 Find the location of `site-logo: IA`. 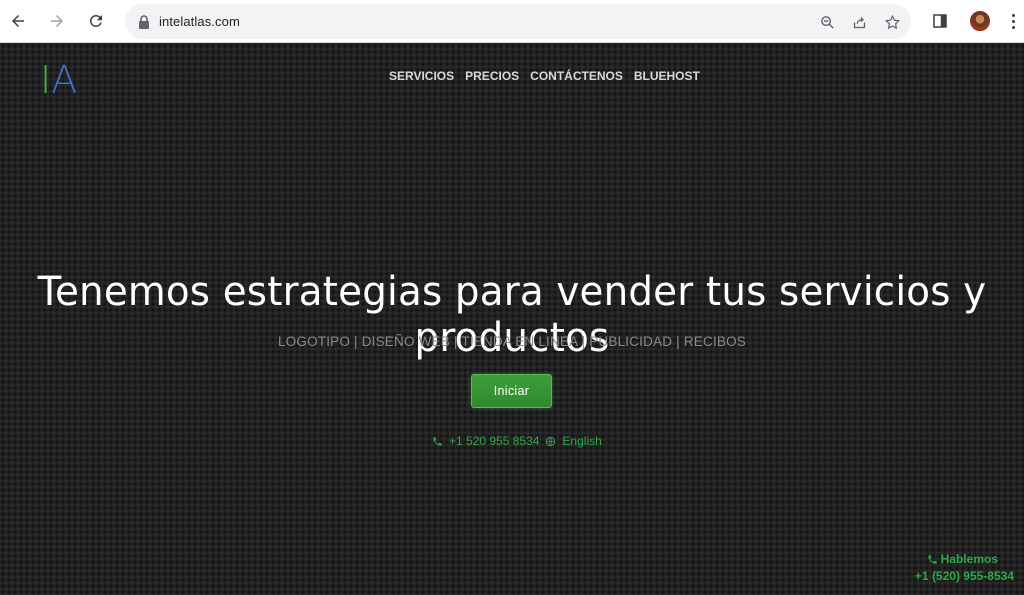

site-logo: IA is located at coordinates (58, 80).